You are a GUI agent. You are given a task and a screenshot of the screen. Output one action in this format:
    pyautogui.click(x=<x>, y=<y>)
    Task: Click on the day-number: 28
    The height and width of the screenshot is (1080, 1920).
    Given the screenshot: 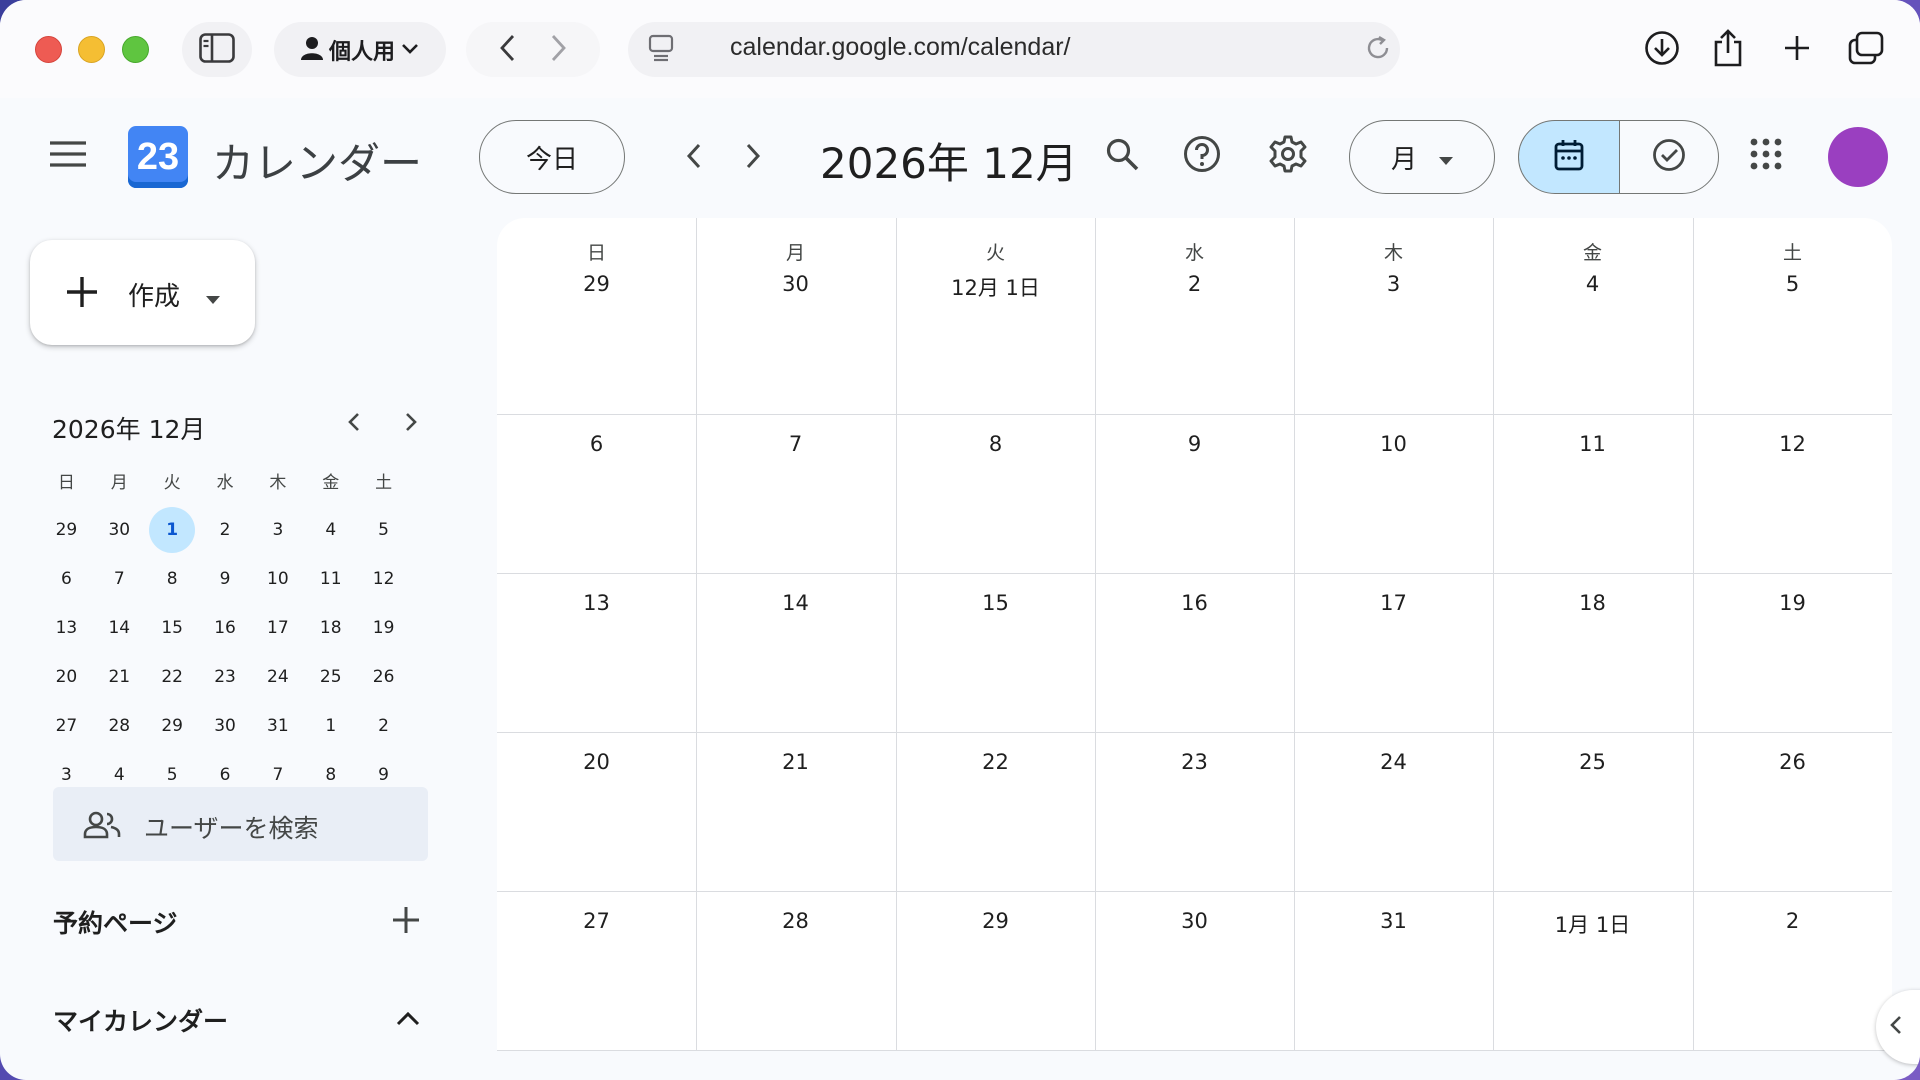 What is the action you would take?
    pyautogui.click(x=795, y=921)
    